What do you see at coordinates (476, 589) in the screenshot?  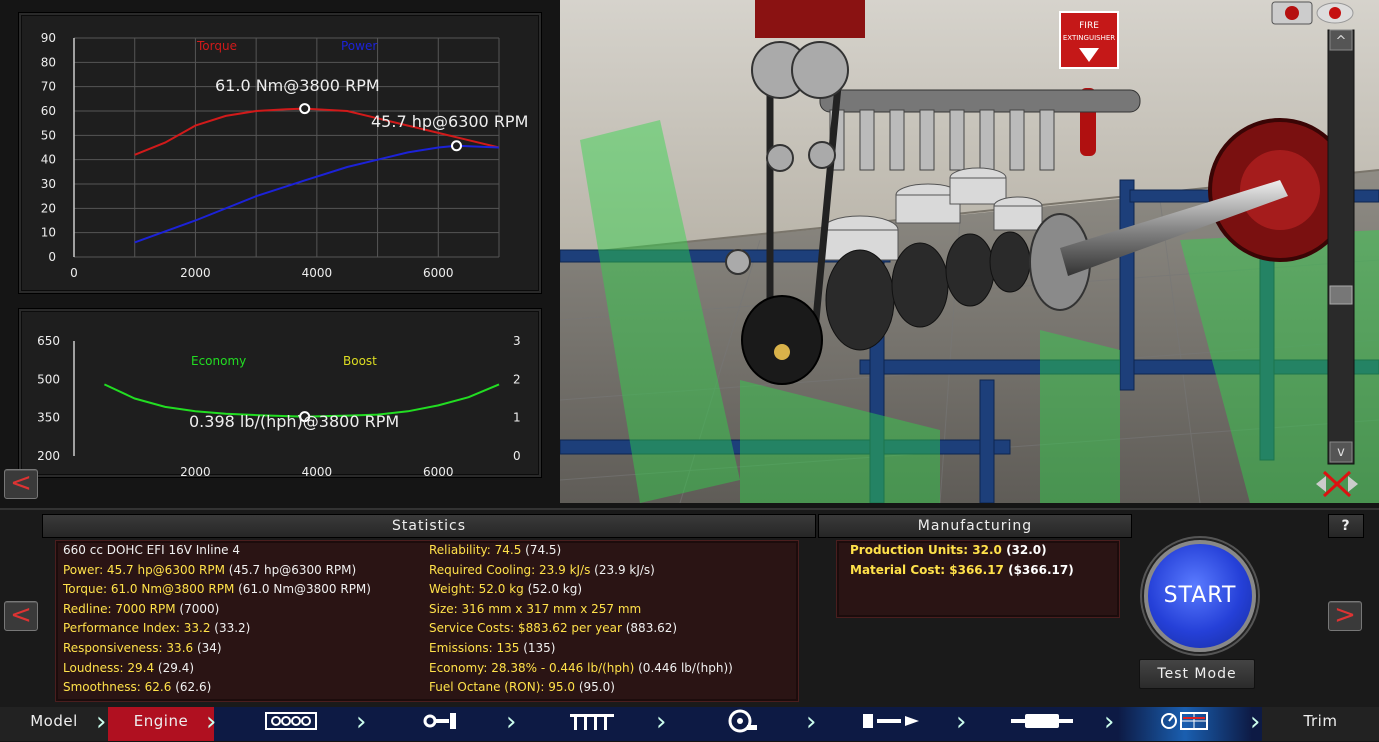 I see `stat-row-label: Weight: 52.0 kg` at bounding box center [476, 589].